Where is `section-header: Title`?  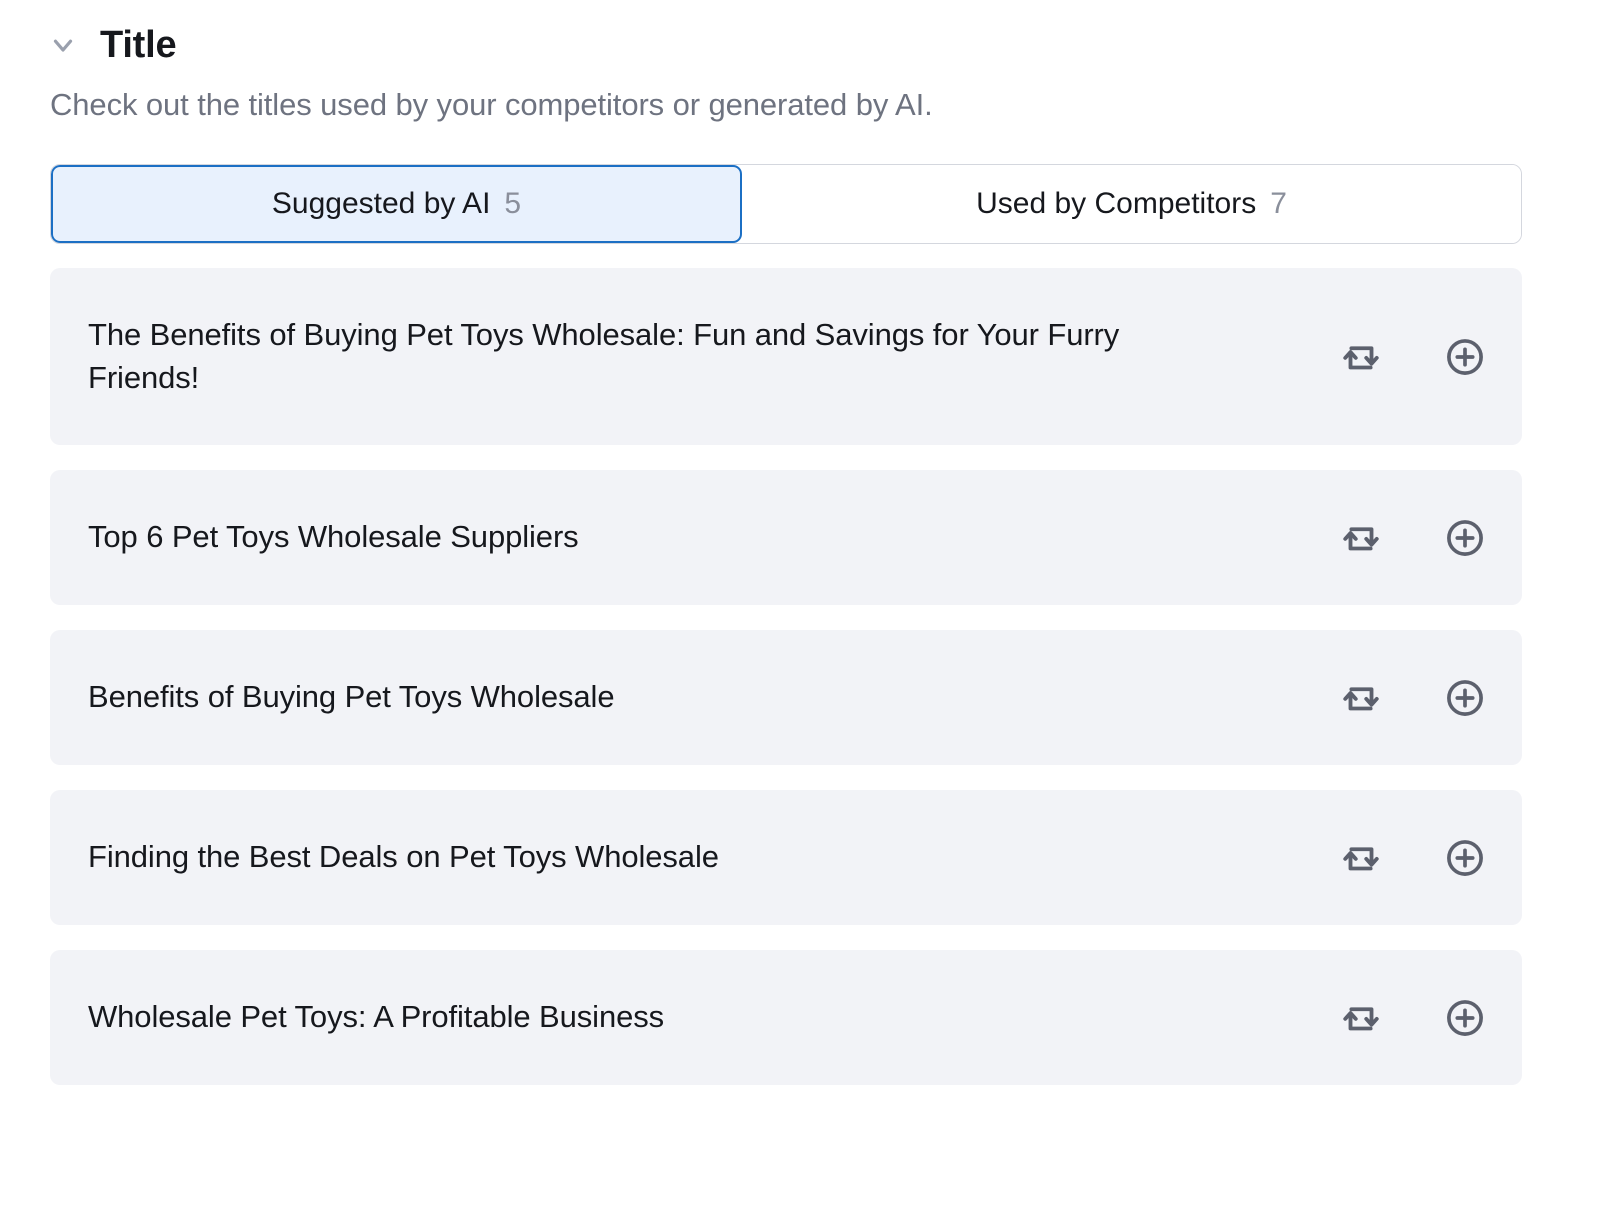 section-header: Title is located at coordinates (800, 33).